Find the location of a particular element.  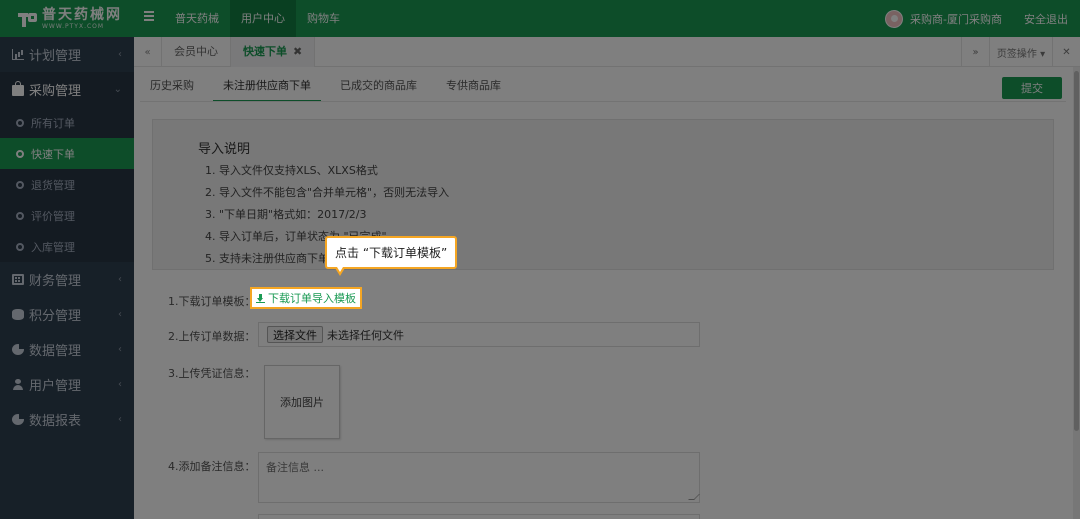

guide-tooltip: 点击 “下载订单模板” is located at coordinates (391, 256).